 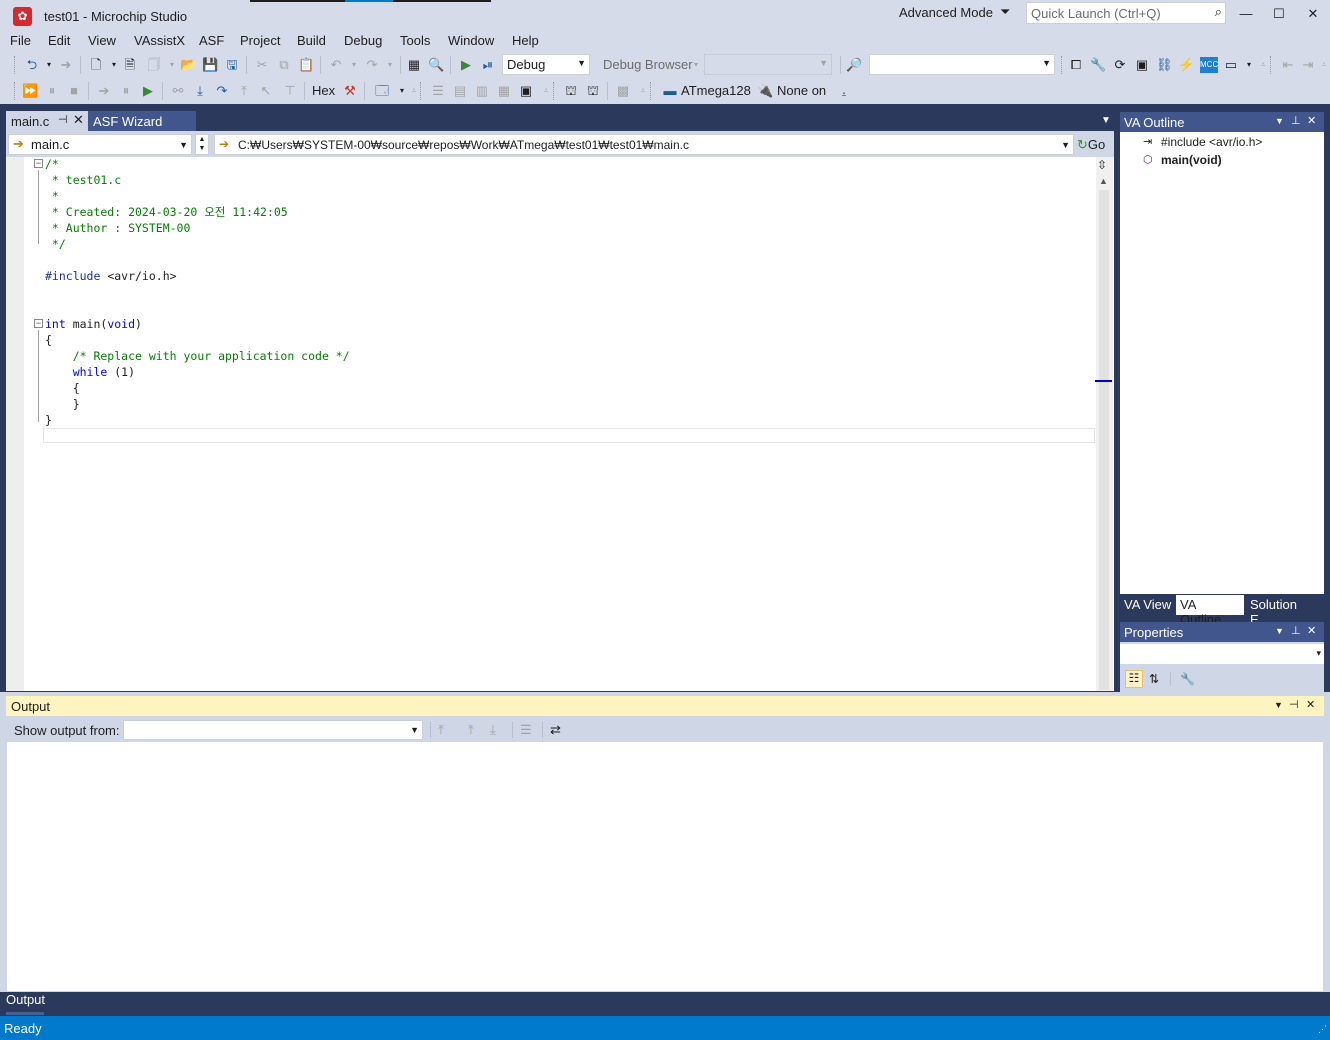 What do you see at coordinates (104, 91) in the screenshot?
I see `show-next-statement-icon: ➔` at bounding box center [104, 91].